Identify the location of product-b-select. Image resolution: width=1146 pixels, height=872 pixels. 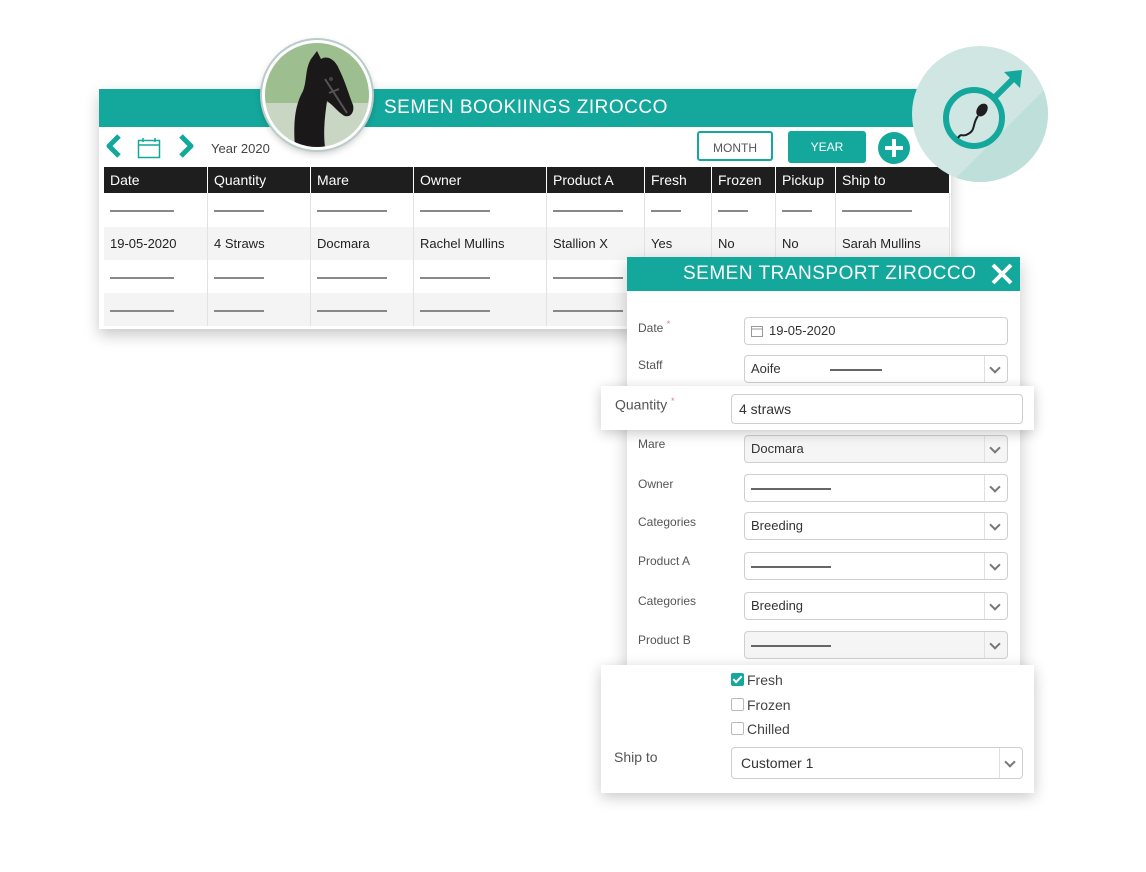
(876, 645).